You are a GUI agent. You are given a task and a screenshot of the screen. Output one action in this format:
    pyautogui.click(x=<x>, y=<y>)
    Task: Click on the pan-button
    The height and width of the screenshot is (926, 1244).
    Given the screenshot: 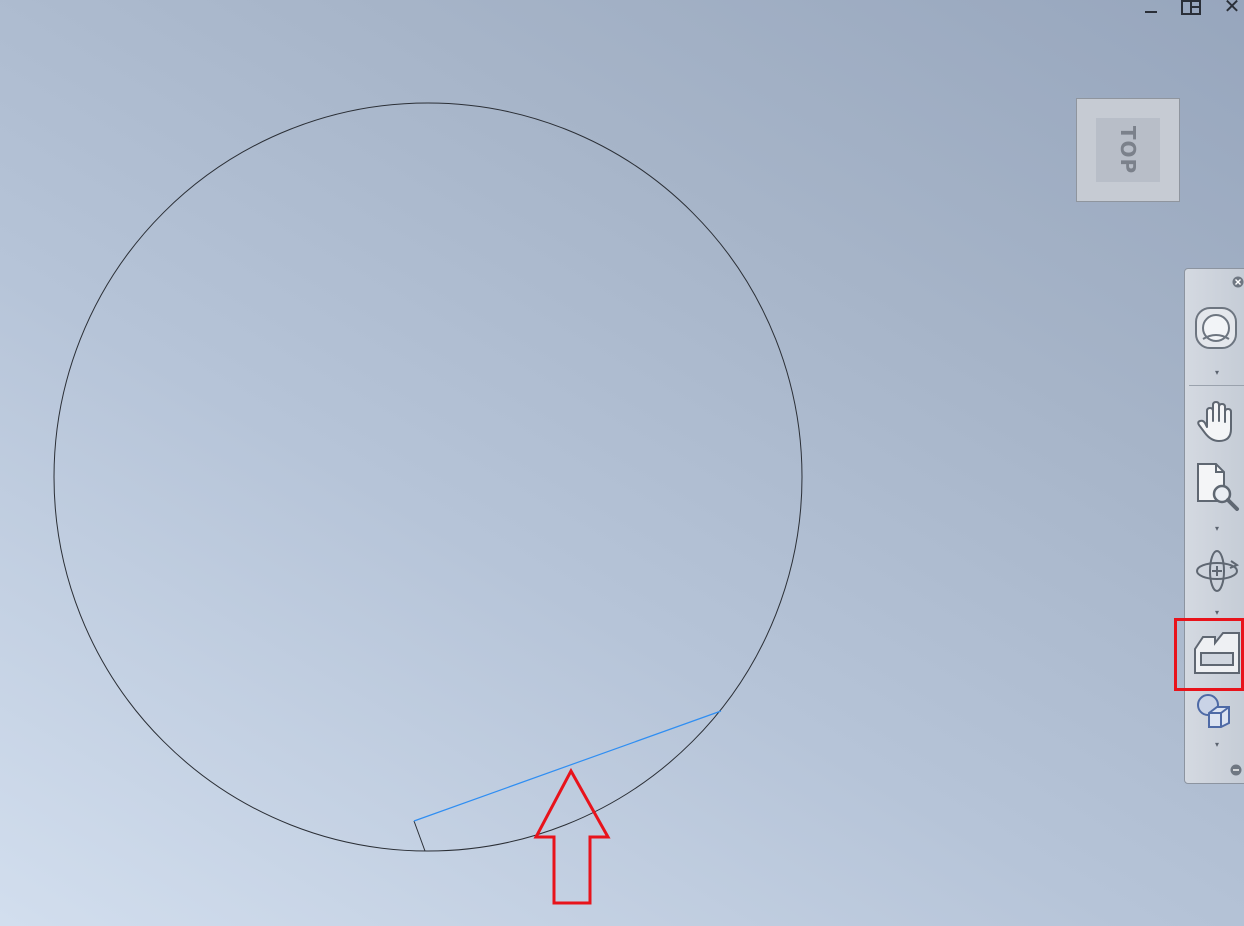 What is the action you would take?
    pyautogui.click(x=1217, y=421)
    